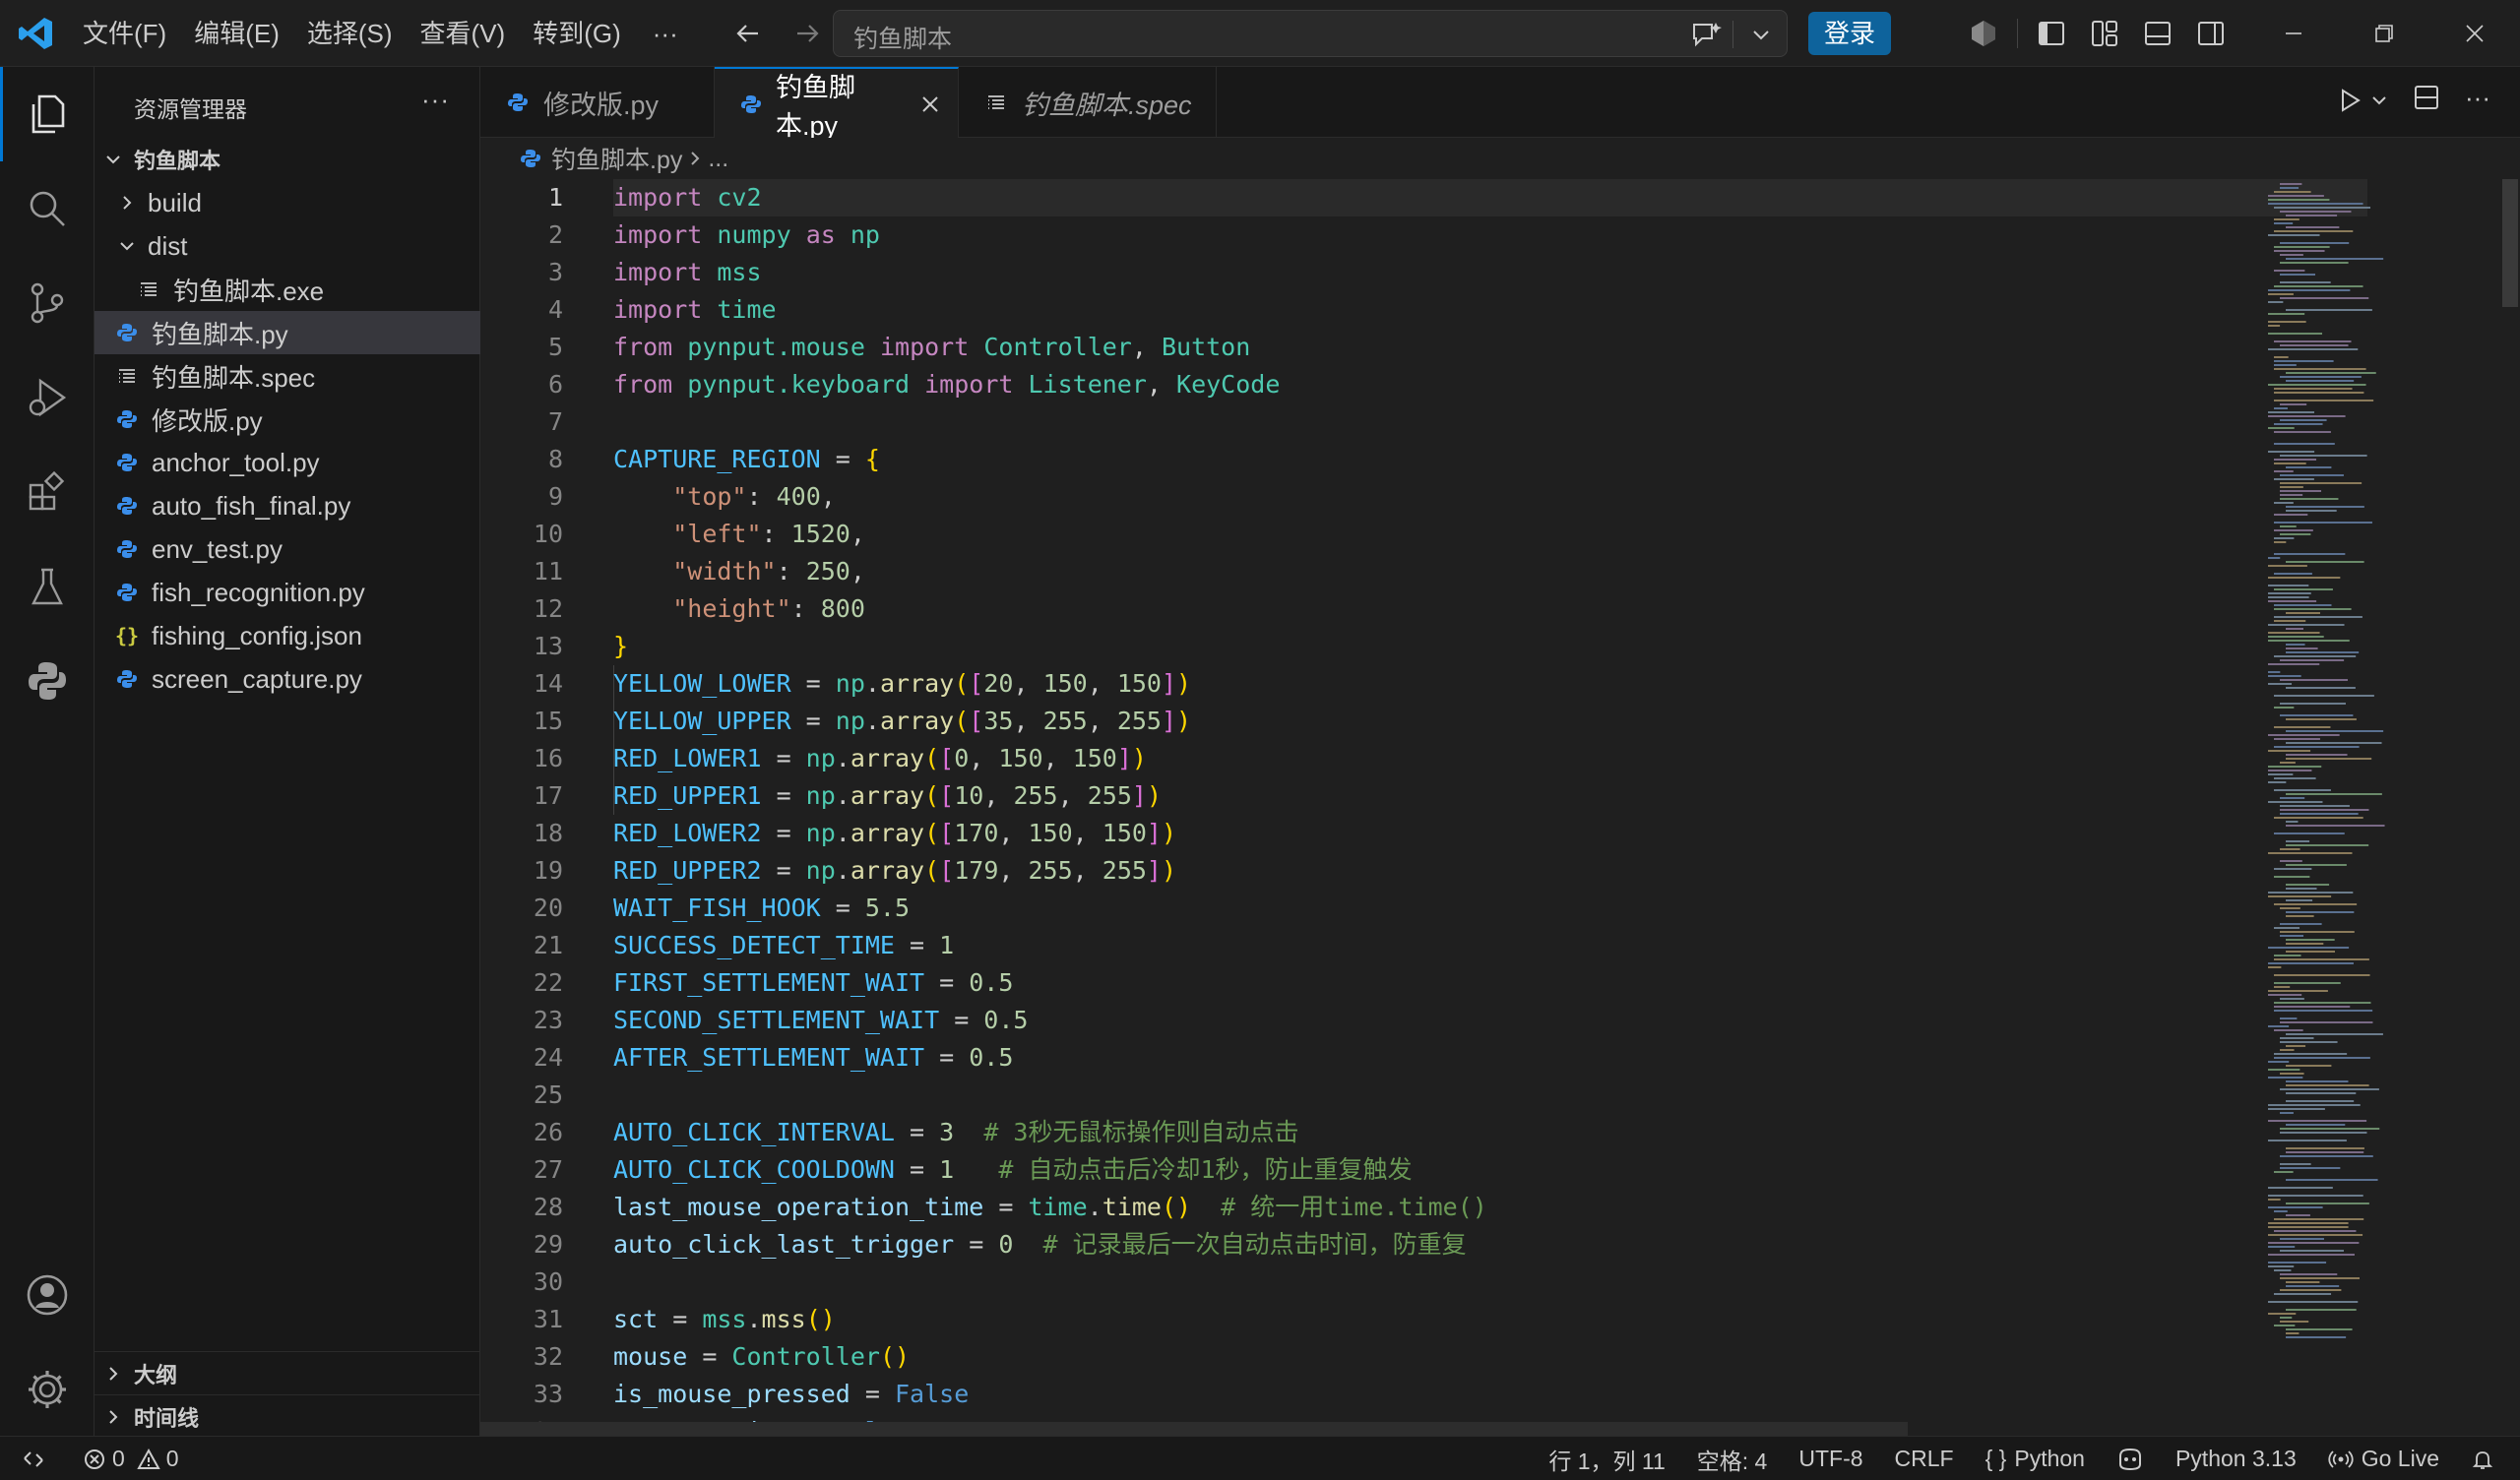  What do you see at coordinates (236, 462) in the screenshot?
I see `tree-item-label: anchor_tool.py` at bounding box center [236, 462].